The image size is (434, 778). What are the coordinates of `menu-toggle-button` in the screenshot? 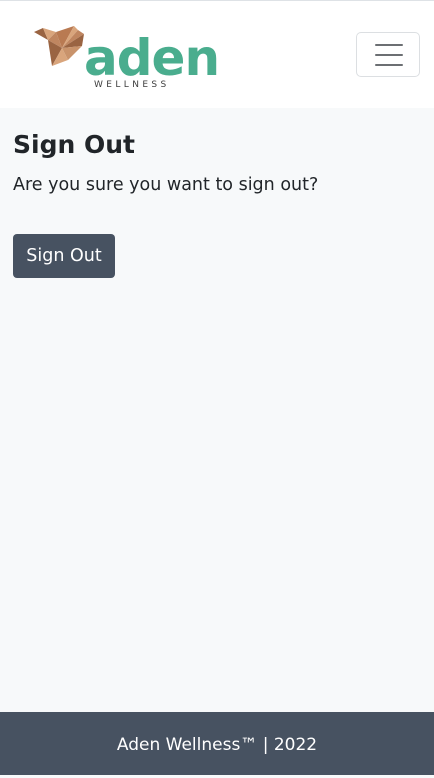 It's located at (388, 54).